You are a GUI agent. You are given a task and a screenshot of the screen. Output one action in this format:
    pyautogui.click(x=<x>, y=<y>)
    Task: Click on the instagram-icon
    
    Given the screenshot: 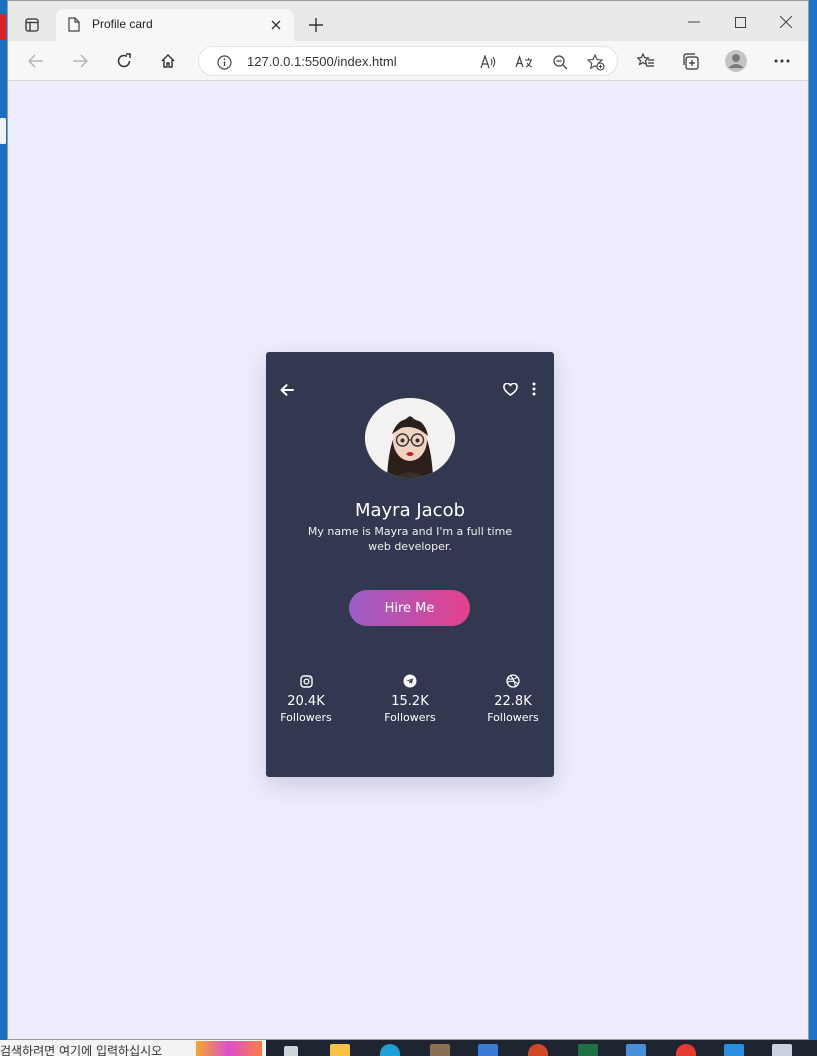 What is the action you would take?
    pyautogui.click(x=306, y=681)
    